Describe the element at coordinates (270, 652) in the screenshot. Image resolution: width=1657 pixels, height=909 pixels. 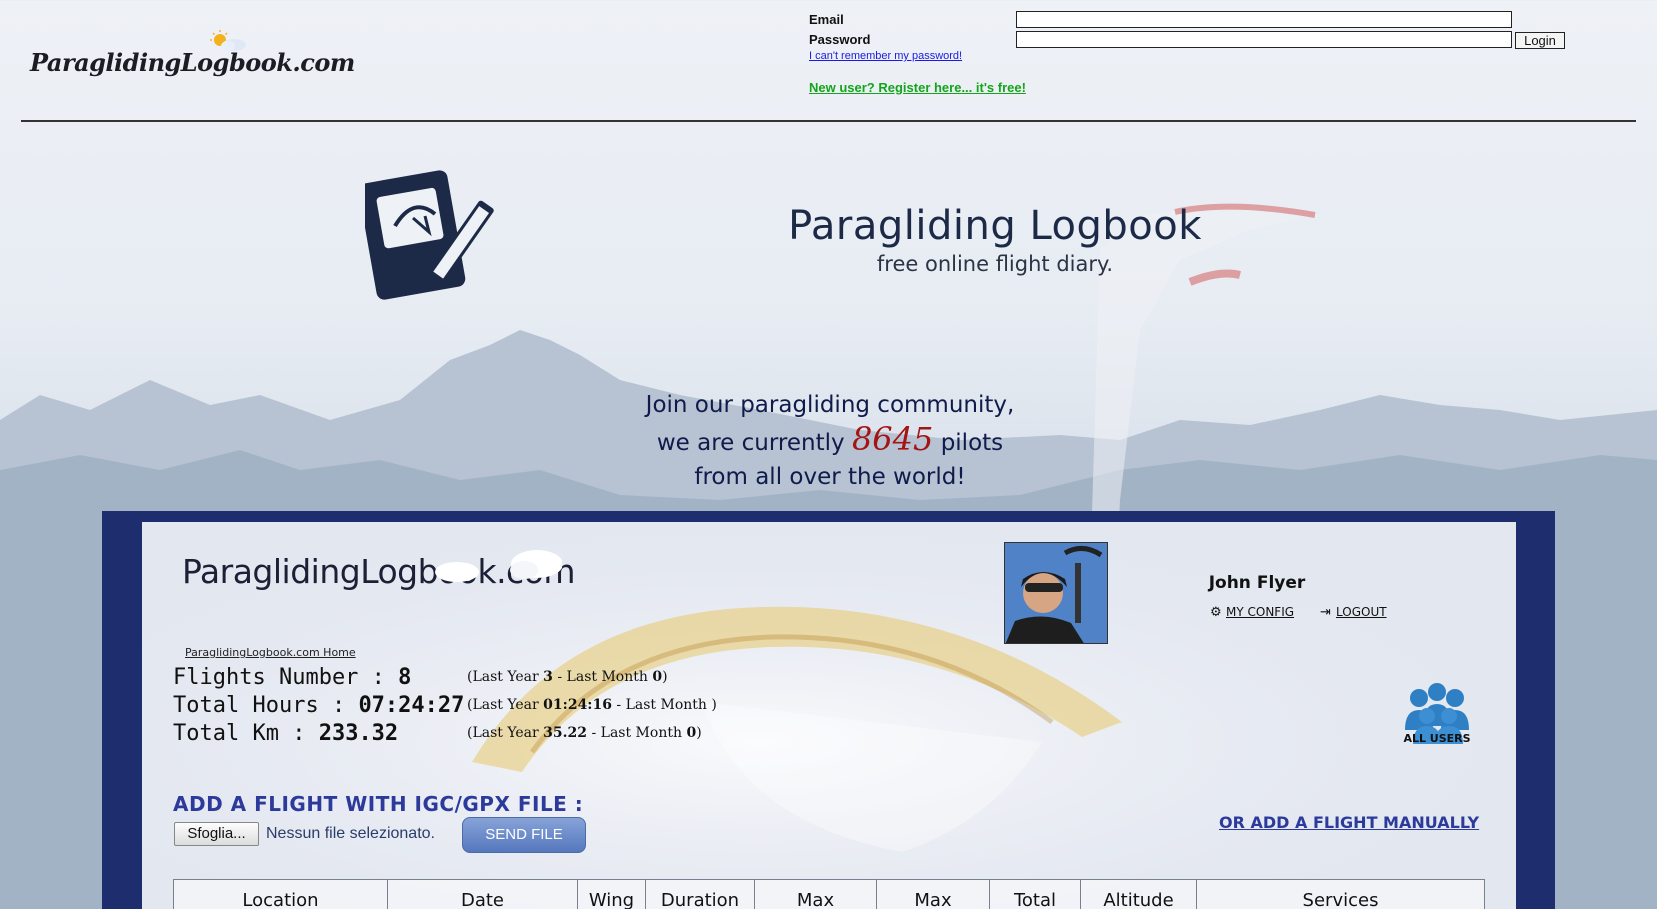
I see `home-link: ParaglidingLogbook.com Home` at that location.